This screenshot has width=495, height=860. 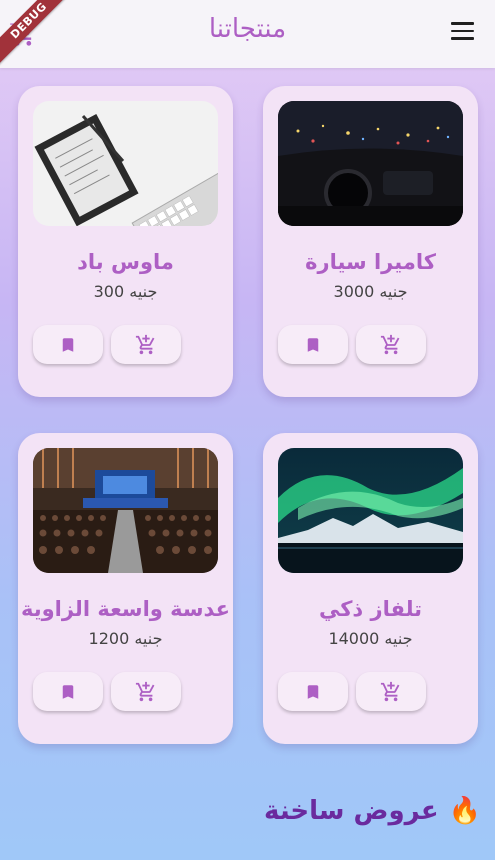 What do you see at coordinates (370, 262) in the screenshot?
I see `product-name: كاميرا سيارة` at bounding box center [370, 262].